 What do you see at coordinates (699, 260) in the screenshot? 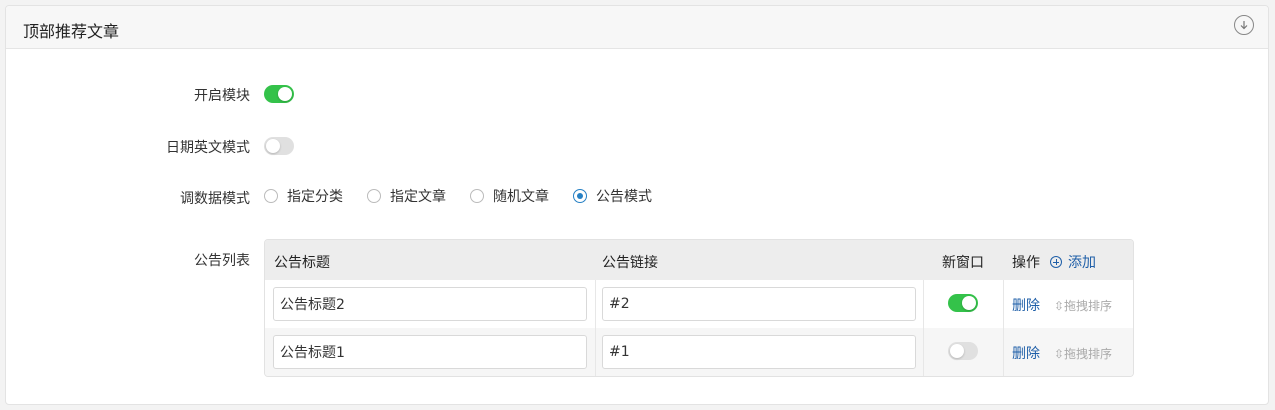
I see `table-header: 公告标题 公告链接 新窗口 操作 添加` at bounding box center [699, 260].